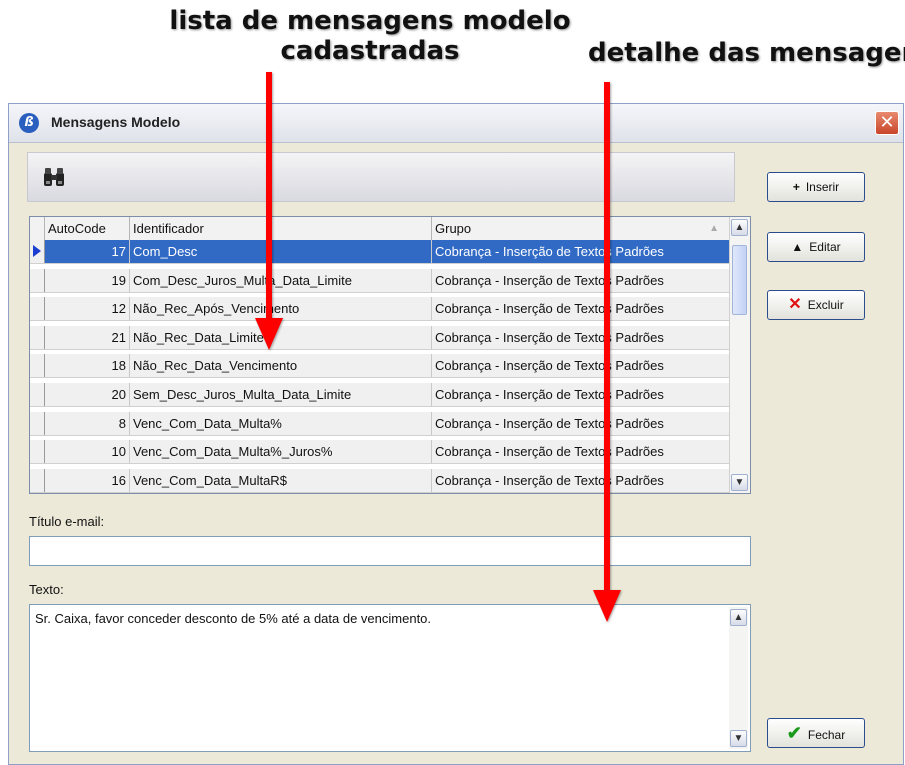 This screenshot has width=905, height=765. What do you see at coordinates (281, 480) in the screenshot?
I see `cell-identificador: Venc_Com_Data_MultaR$` at bounding box center [281, 480].